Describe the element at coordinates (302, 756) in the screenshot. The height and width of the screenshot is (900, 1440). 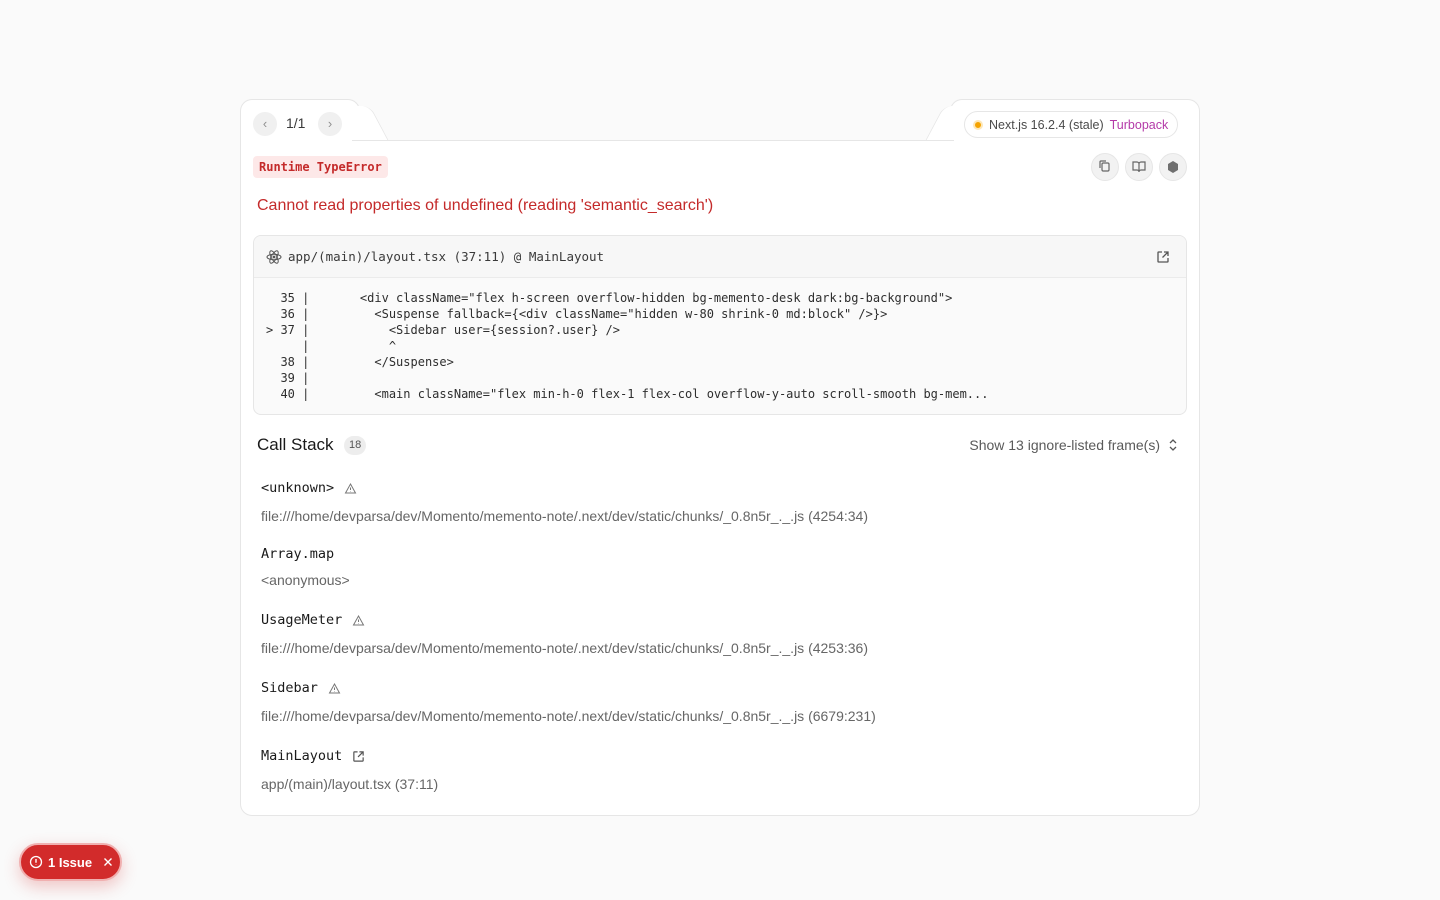
I see `frame-function: MainLayout` at that location.